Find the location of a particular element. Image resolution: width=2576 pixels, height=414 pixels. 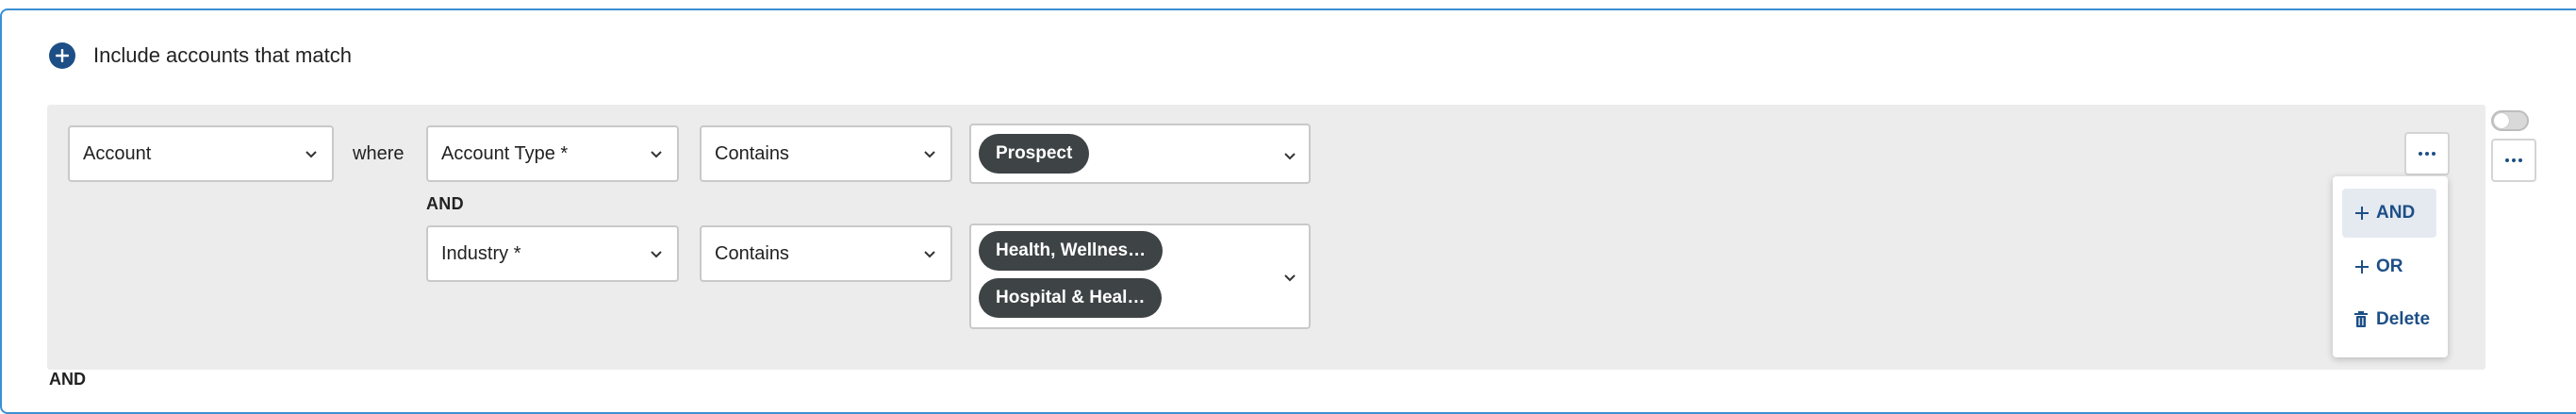

menu-item-or: OR is located at coordinates (2389, 266).